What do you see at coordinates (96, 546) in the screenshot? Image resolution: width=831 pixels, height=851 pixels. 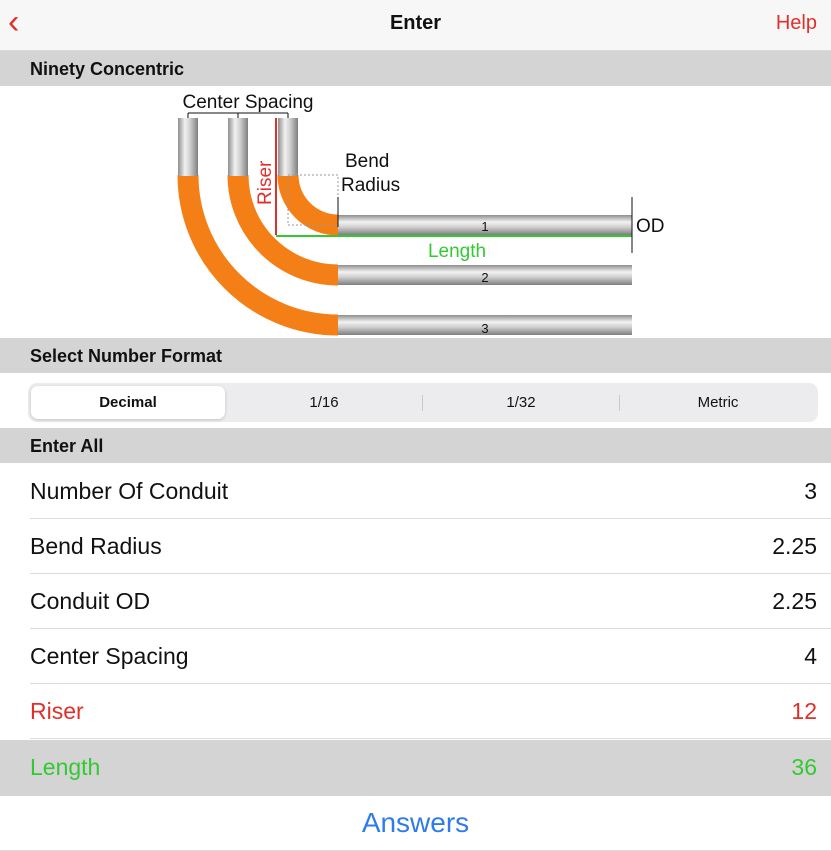 I see `field-label: Bend Radius` at bounding box center [96, 546].